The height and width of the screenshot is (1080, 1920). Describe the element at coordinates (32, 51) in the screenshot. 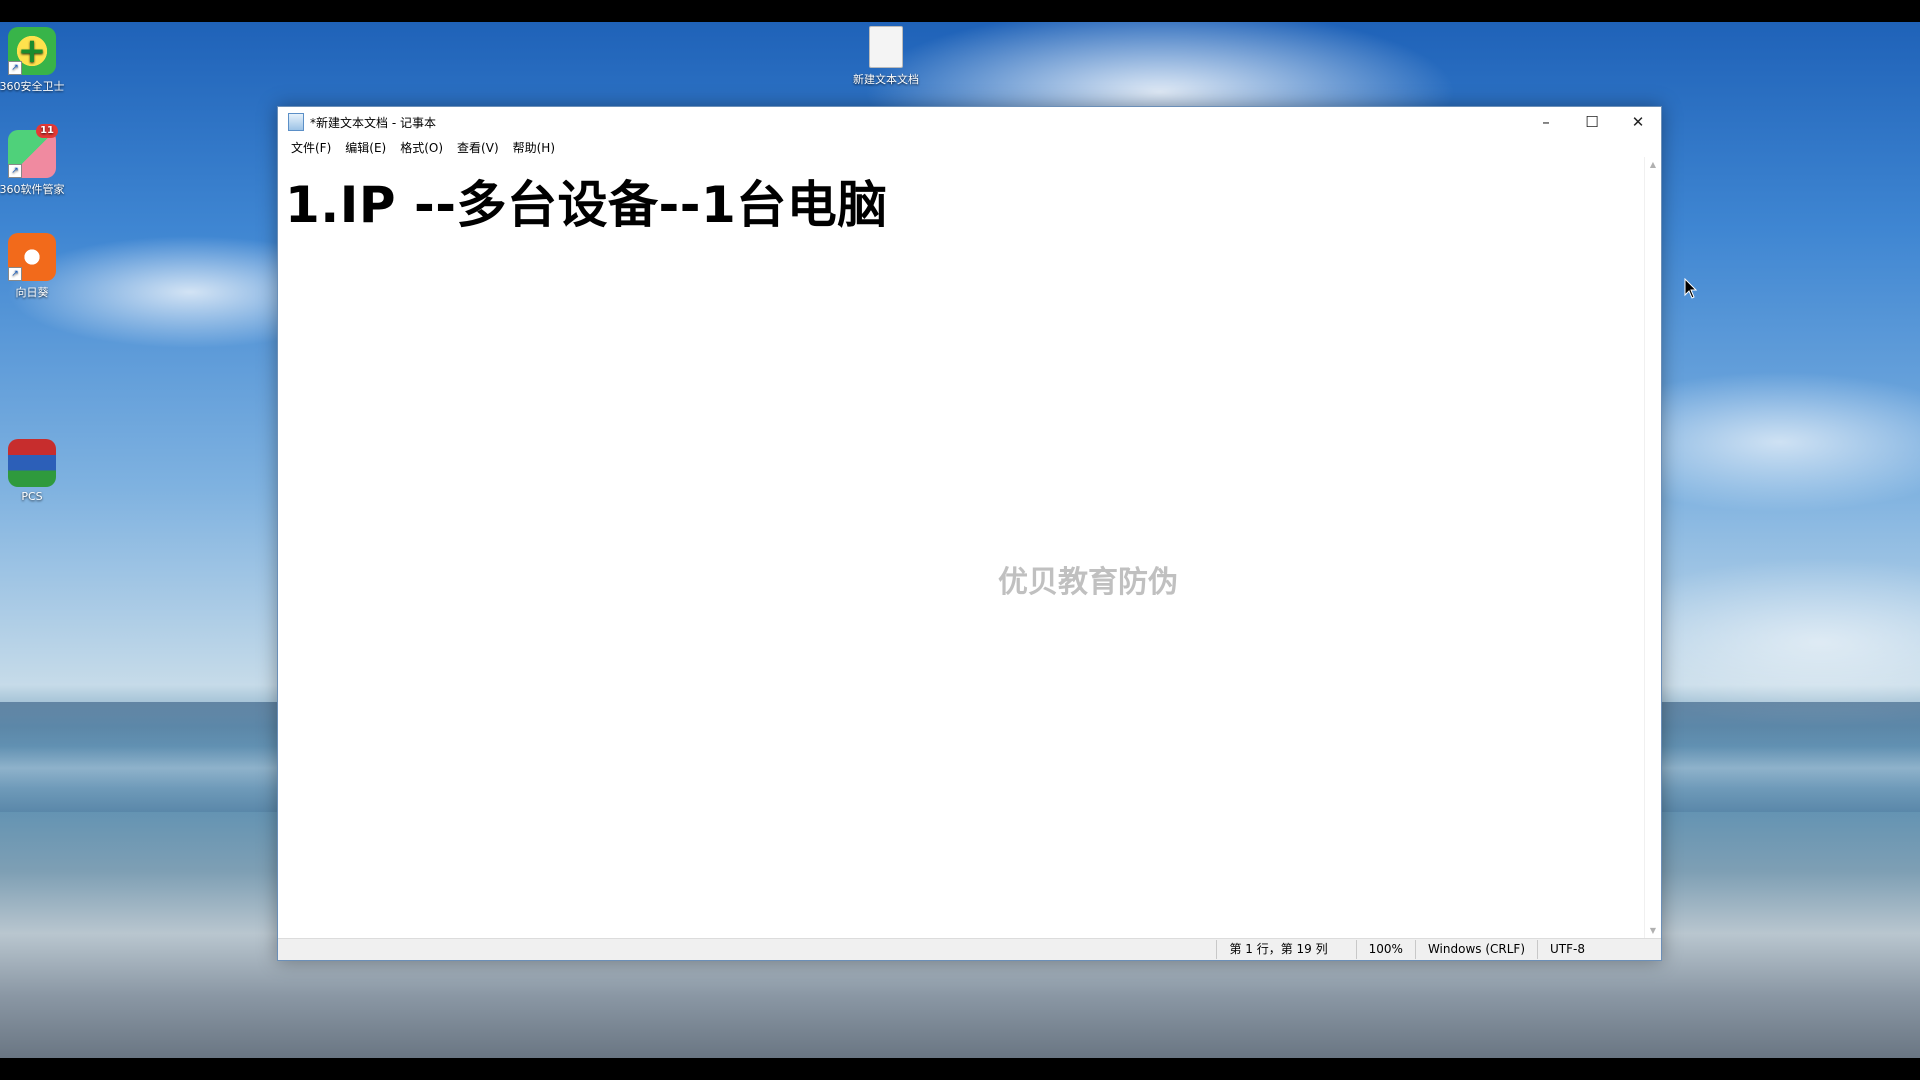

I see `360-safe-icon: ↗` at that location.